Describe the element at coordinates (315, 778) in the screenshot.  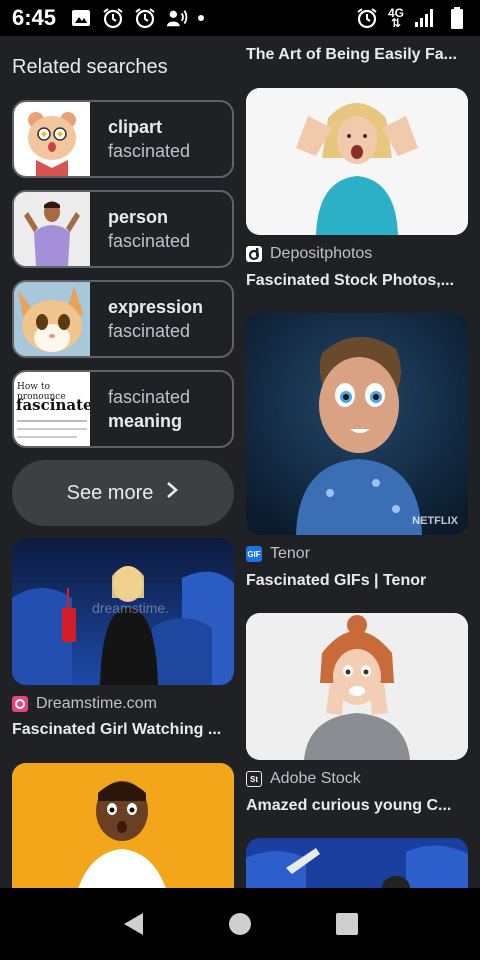
I see `source-name: Adobe Stock` at that location.